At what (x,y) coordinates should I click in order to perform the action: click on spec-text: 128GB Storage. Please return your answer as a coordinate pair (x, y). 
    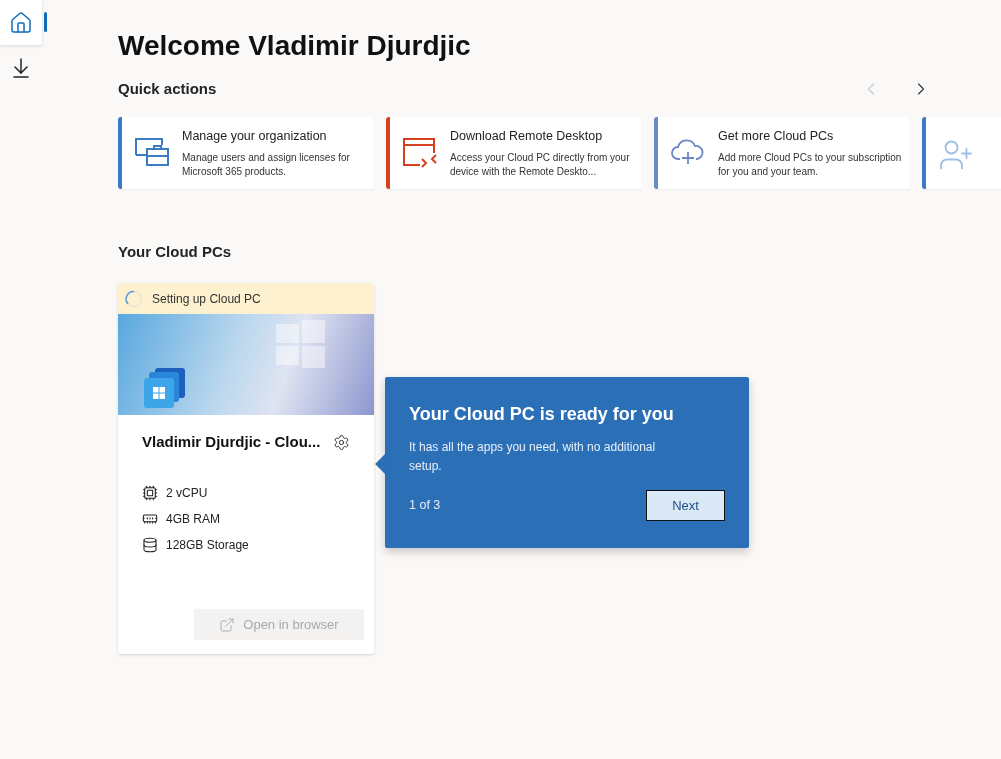
    Looking at the image, I should click on (207, 545).